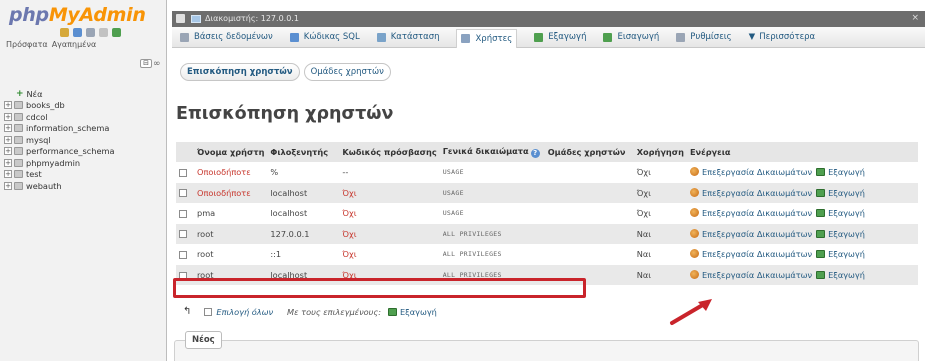  Describe the element at coordinates (691, 312) in the screenshot. I see `annotation-arrow-icon` at that location.